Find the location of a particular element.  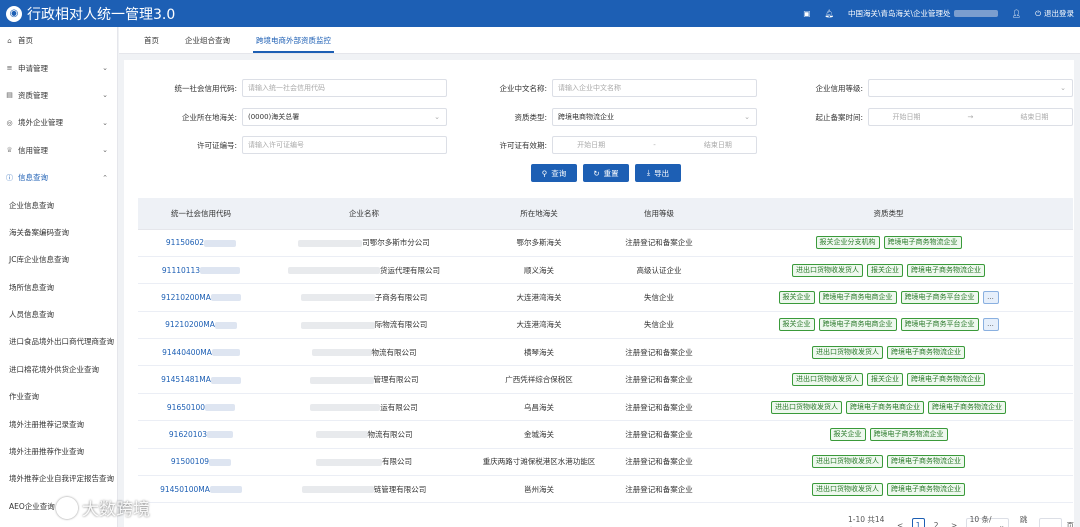

sidebar-item: 海关备案编码查询 is located at coordinates (58, 232).